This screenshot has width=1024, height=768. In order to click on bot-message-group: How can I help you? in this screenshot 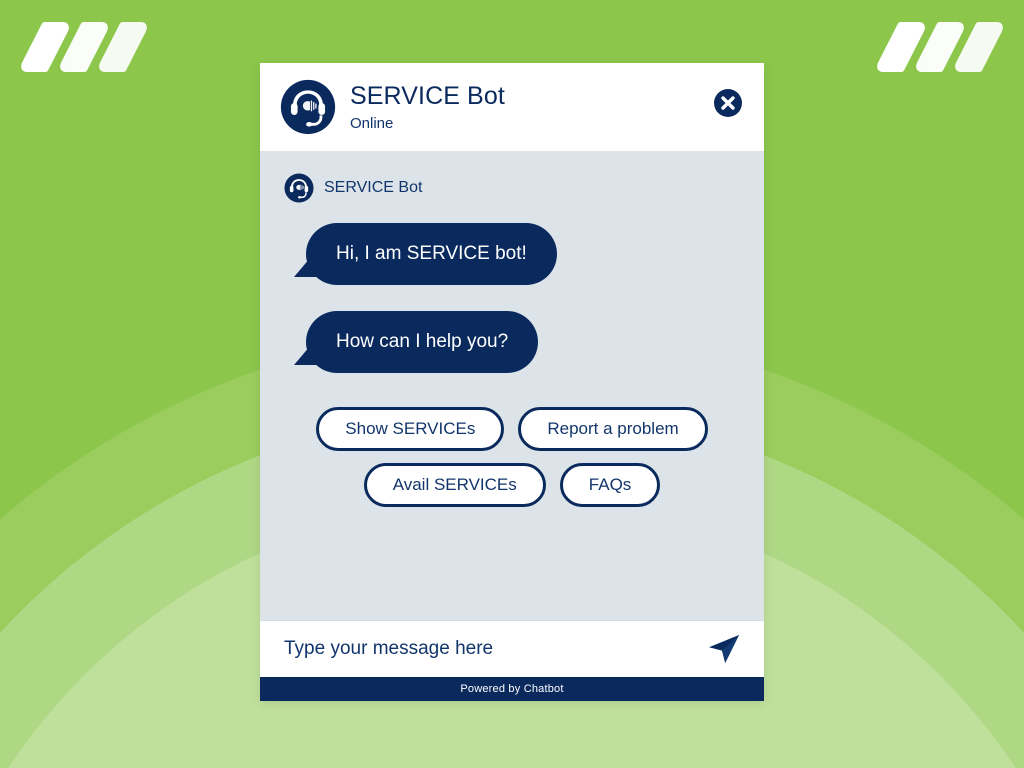, I will do `click(512, 355)`.